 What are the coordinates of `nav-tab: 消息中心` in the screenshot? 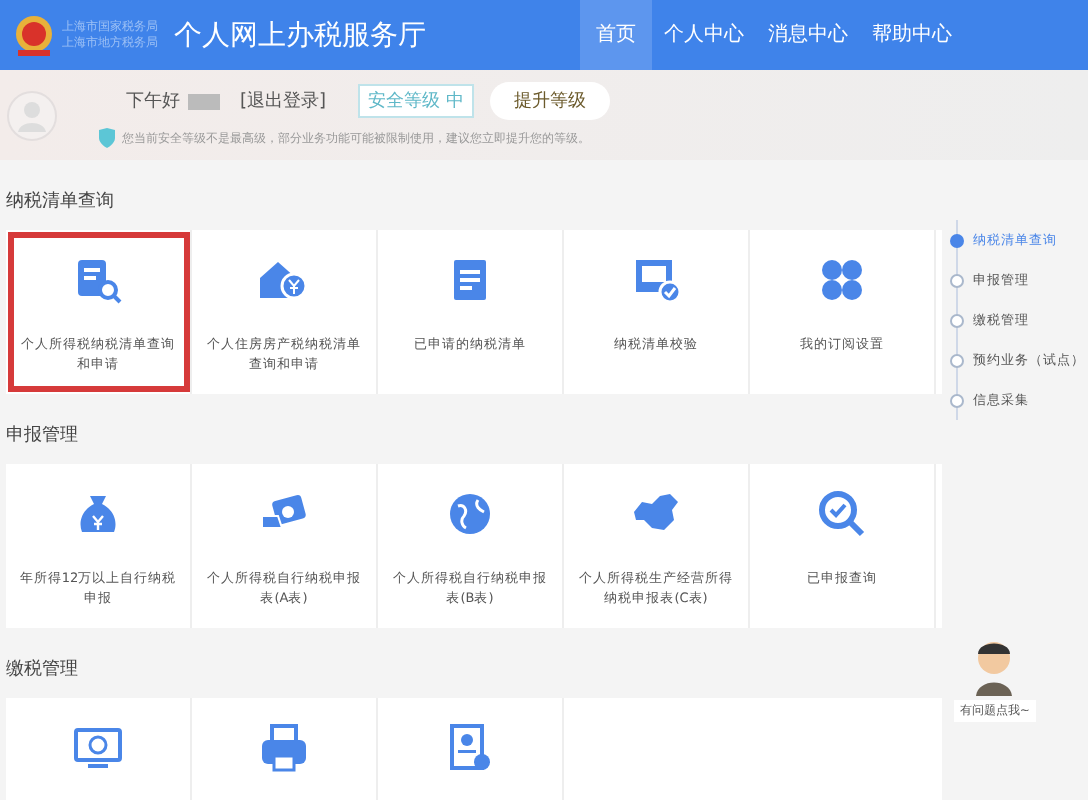 It's located at (808, 35).